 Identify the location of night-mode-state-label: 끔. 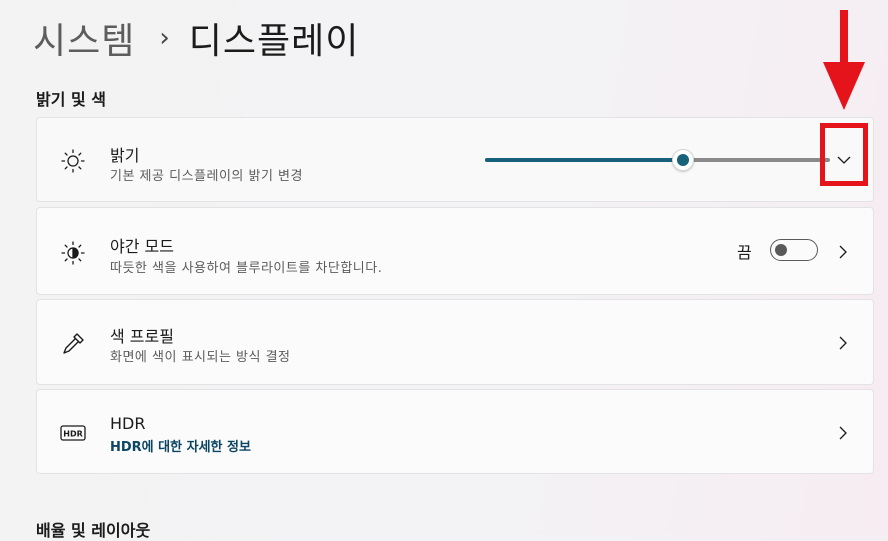
(744, 252).